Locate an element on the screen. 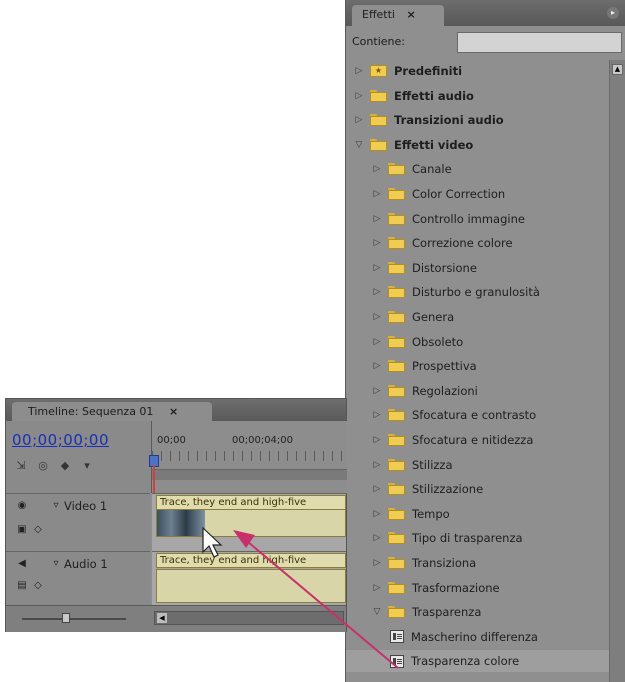  effects-tree-item: ▷ Controllo immagine is located at coordinates (485, 219).